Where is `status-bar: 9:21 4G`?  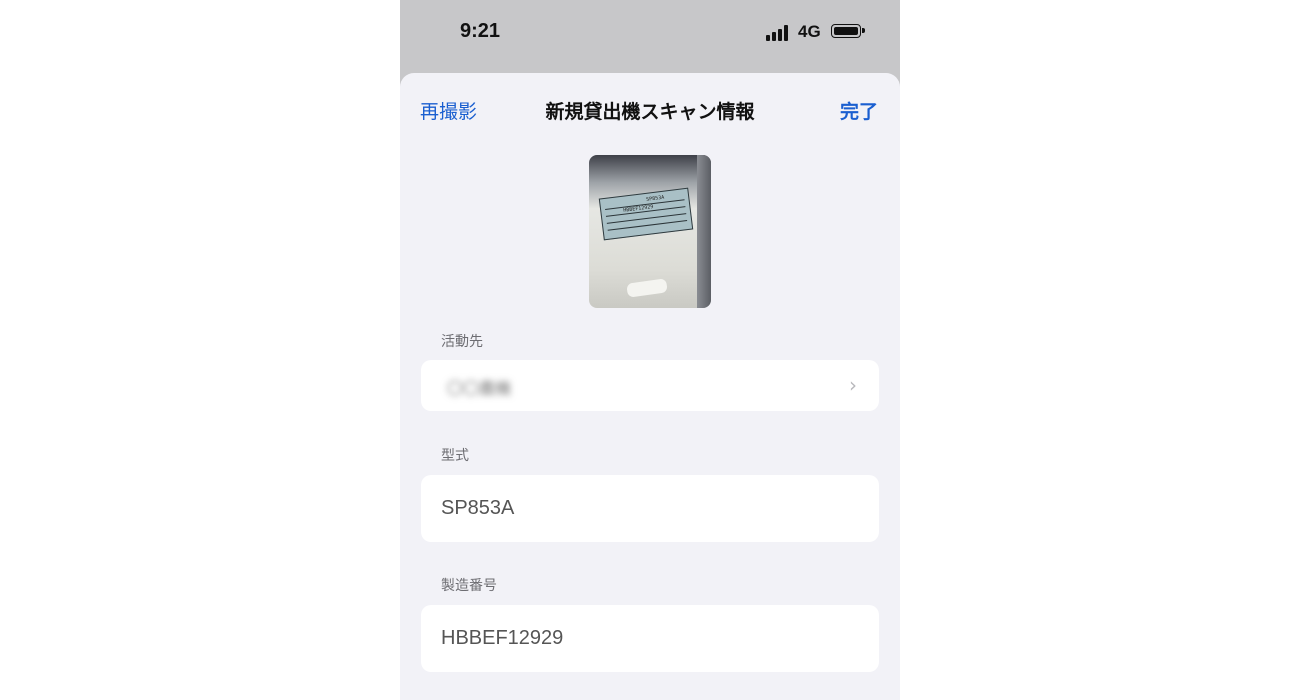
status-bar: 9:21 4G is located at coordinates (650, 35).